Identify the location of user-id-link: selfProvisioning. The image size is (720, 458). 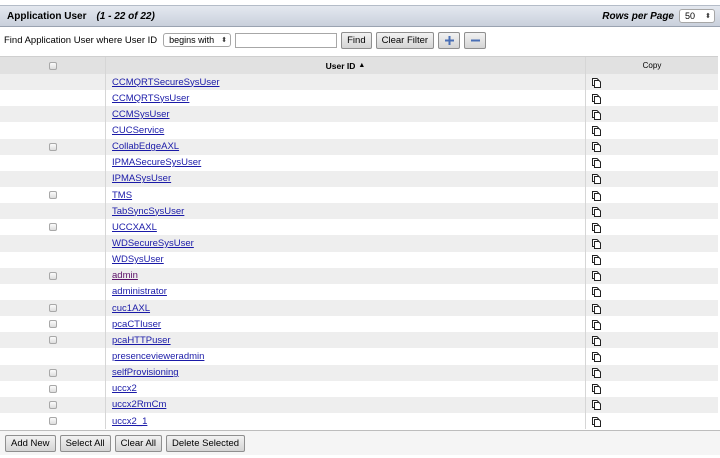
(145, 372).